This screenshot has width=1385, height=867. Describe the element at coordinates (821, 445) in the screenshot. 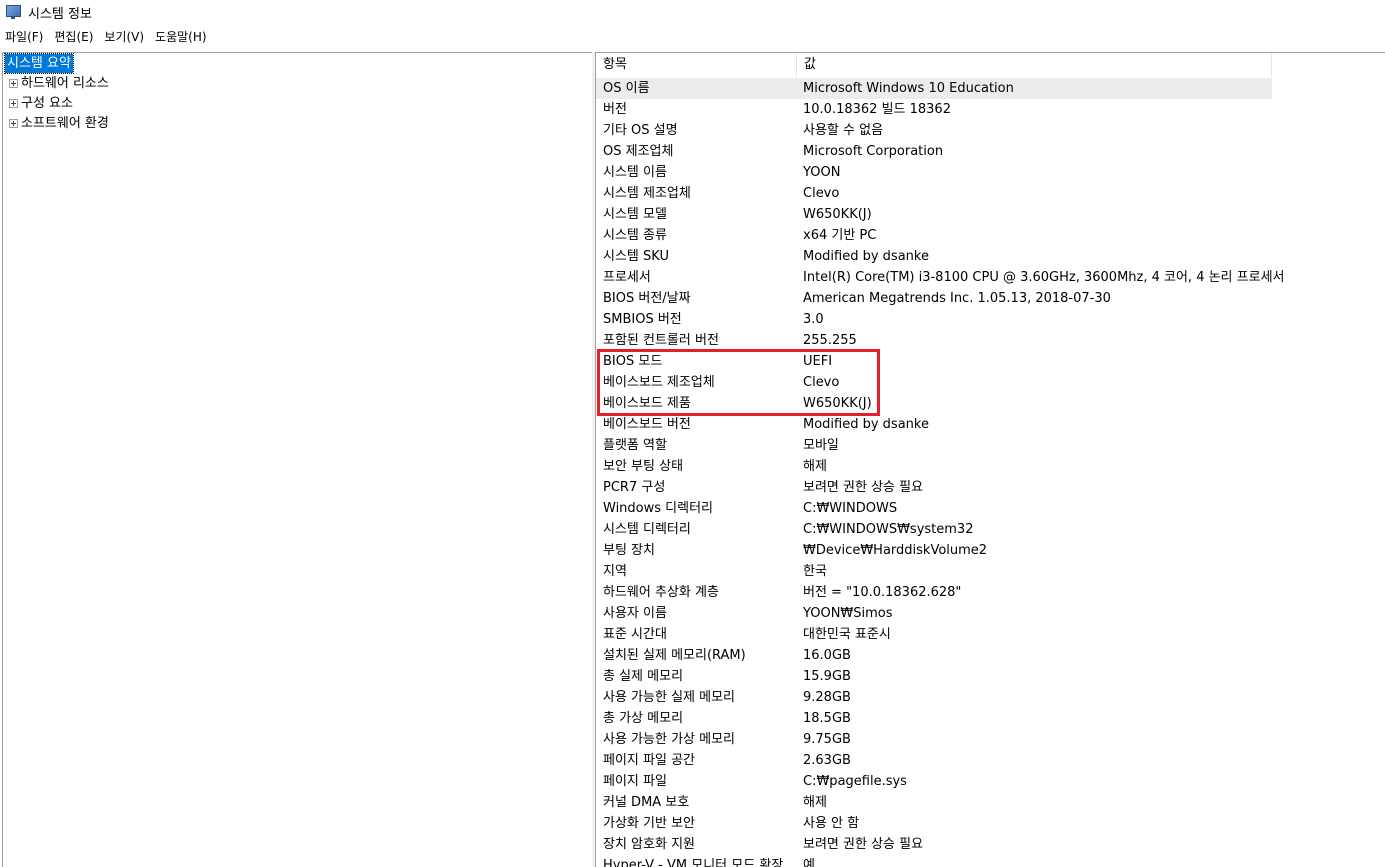

I see `row-value-cell: 모바일` at that location.